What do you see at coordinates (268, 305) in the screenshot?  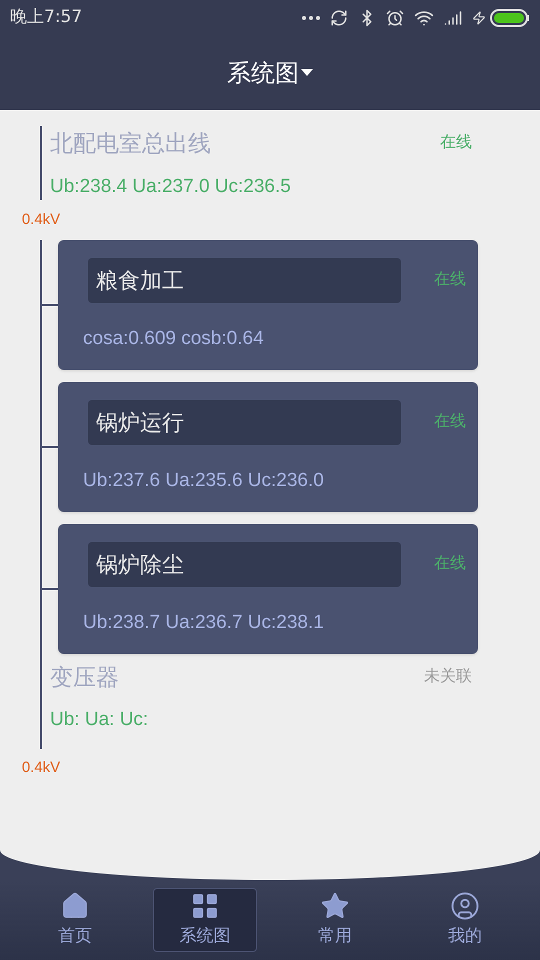 I see `load-card: 粮食加工 在线 cosa:0.609 cosb:0.64` at bounding box center [268, 305].